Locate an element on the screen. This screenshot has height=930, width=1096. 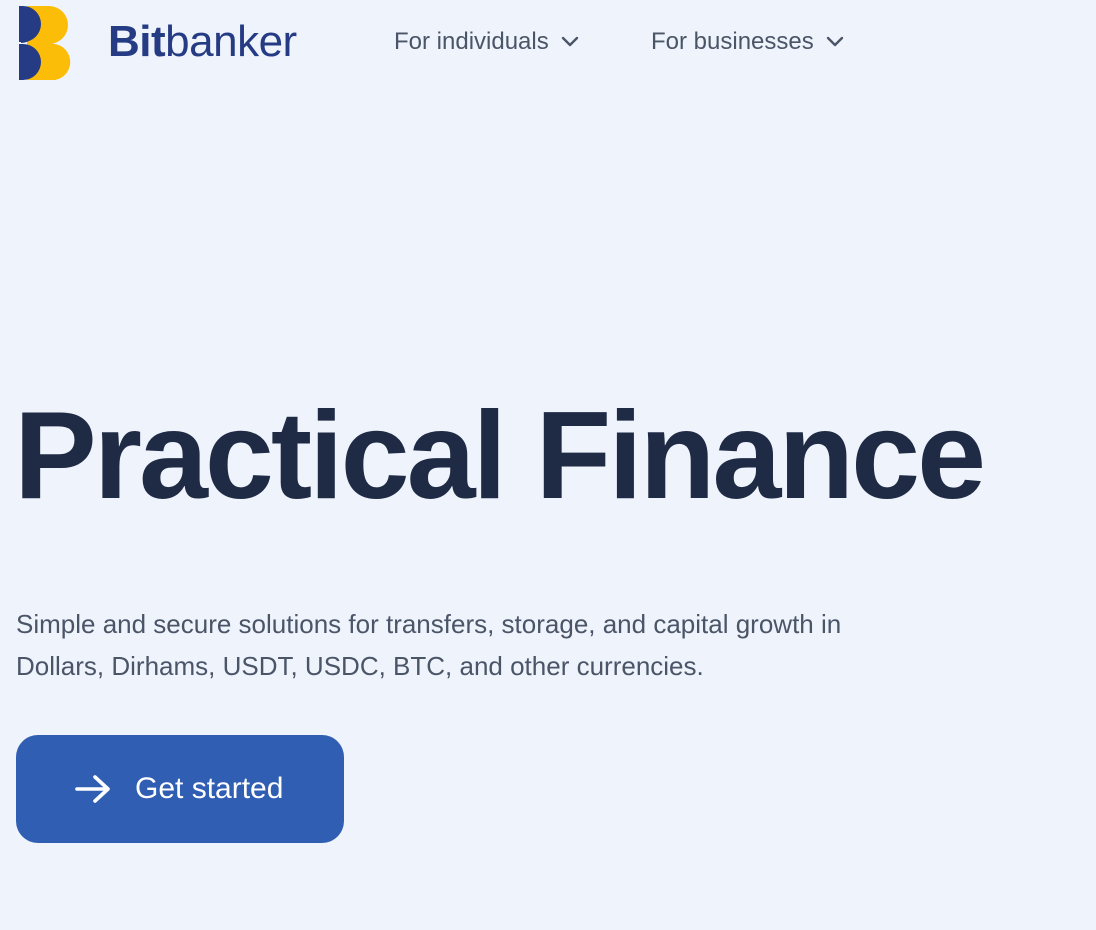
brand-wordmark: Bitbanker is located at coordinates (202, 42).